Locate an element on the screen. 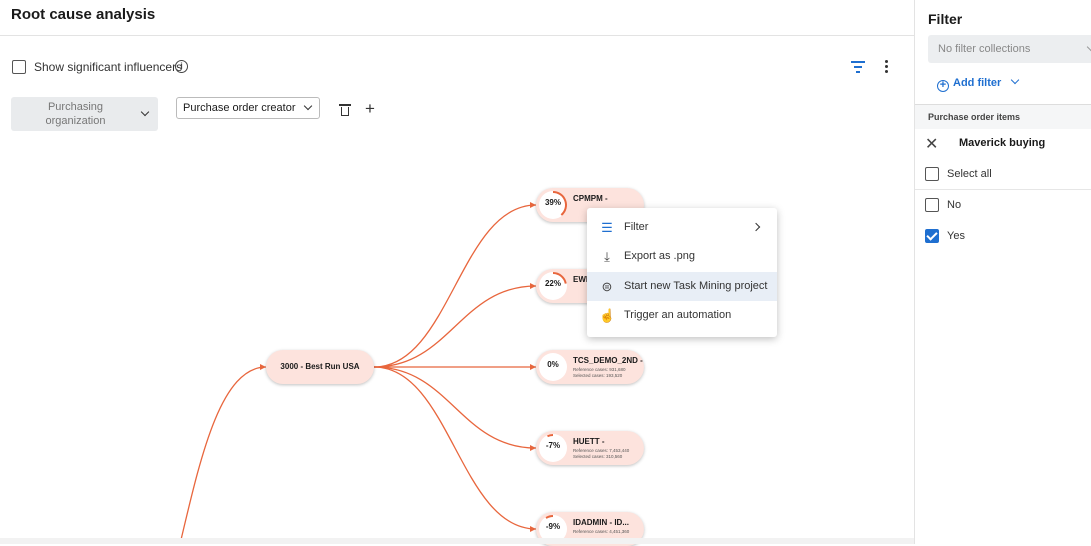  download-icon: ⤓ is located at coordinates (607, 256).